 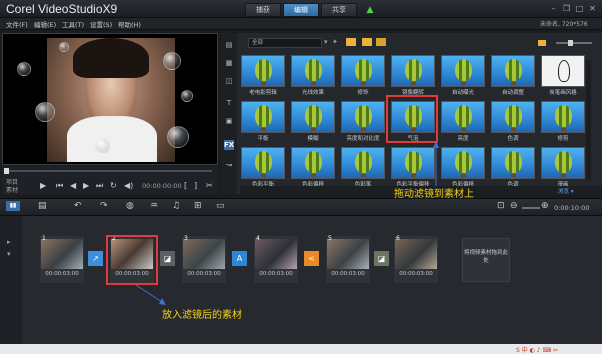 I want to click on menu-file: 文件(F), so click(x=17, y=24).